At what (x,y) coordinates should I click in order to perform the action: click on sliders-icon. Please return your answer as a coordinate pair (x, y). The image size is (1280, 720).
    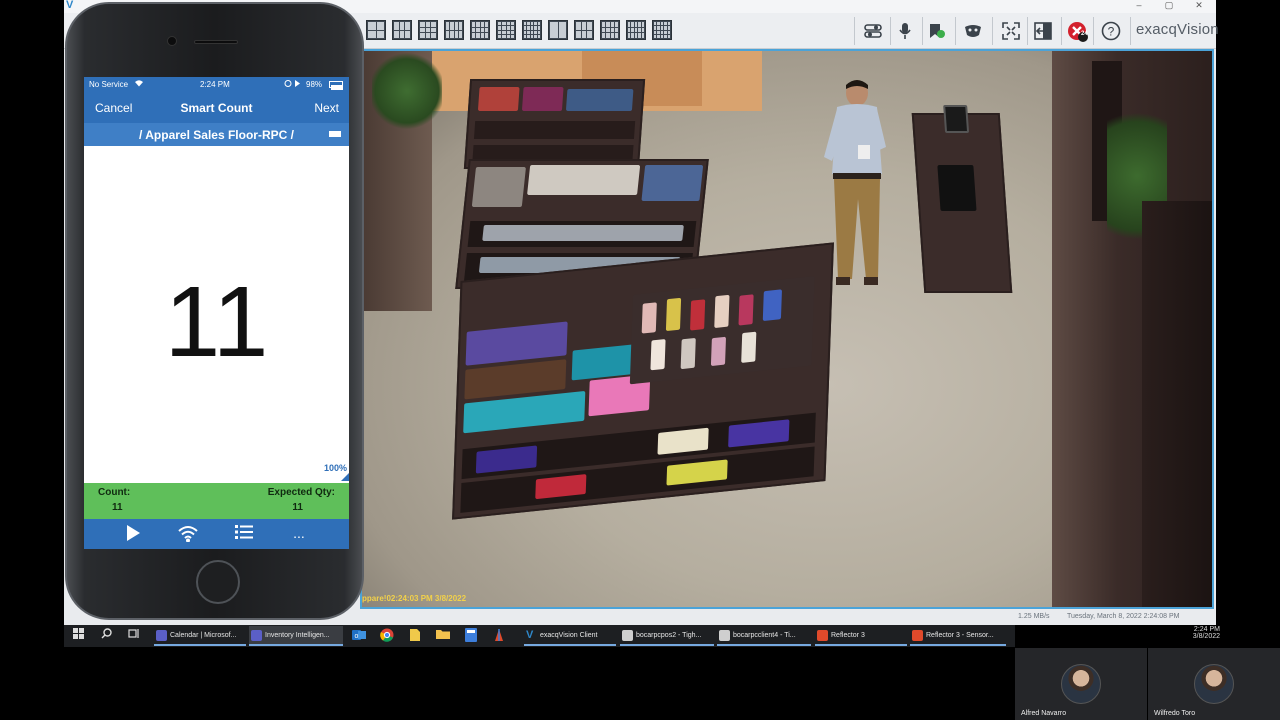
    Looking at the image, I should click on (873, 31).